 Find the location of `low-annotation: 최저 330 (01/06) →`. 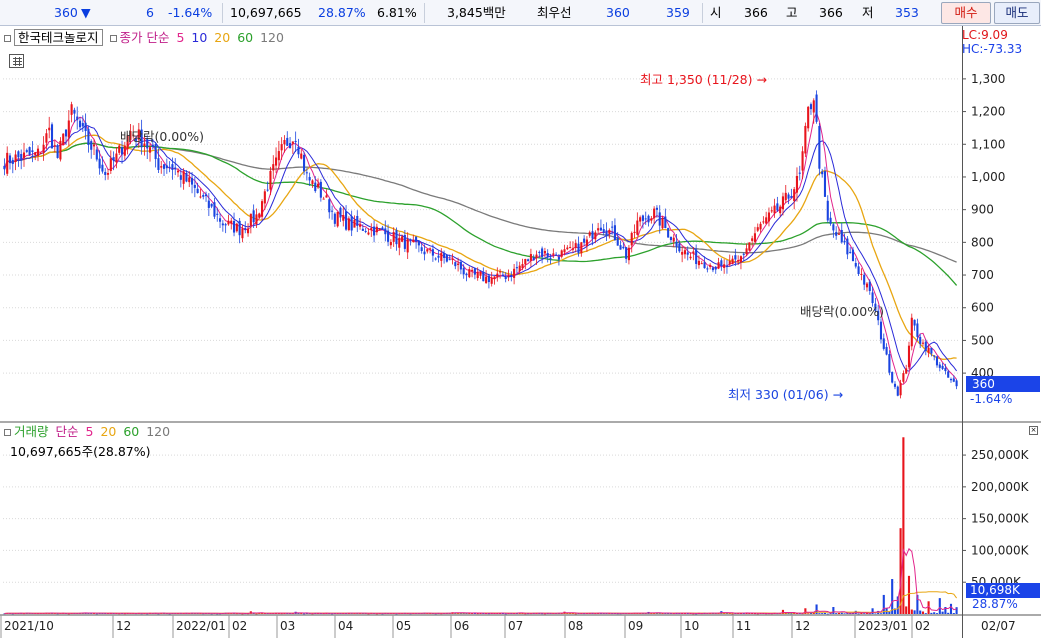

low-annotation: 최저 330 (01/06) → is located at coordinates (786, 394).